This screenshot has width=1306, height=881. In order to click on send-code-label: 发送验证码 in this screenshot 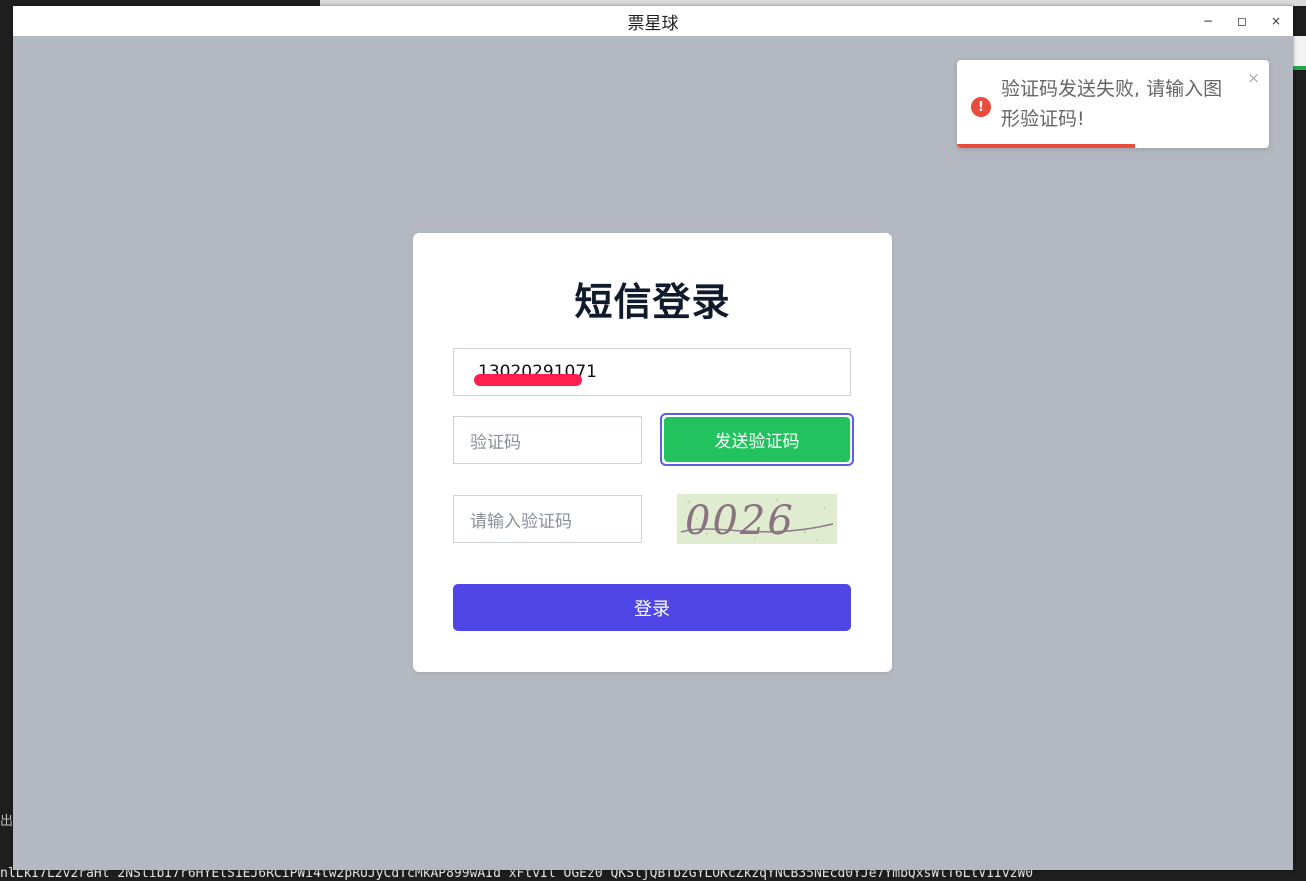, I will do `click(757, 439)`.